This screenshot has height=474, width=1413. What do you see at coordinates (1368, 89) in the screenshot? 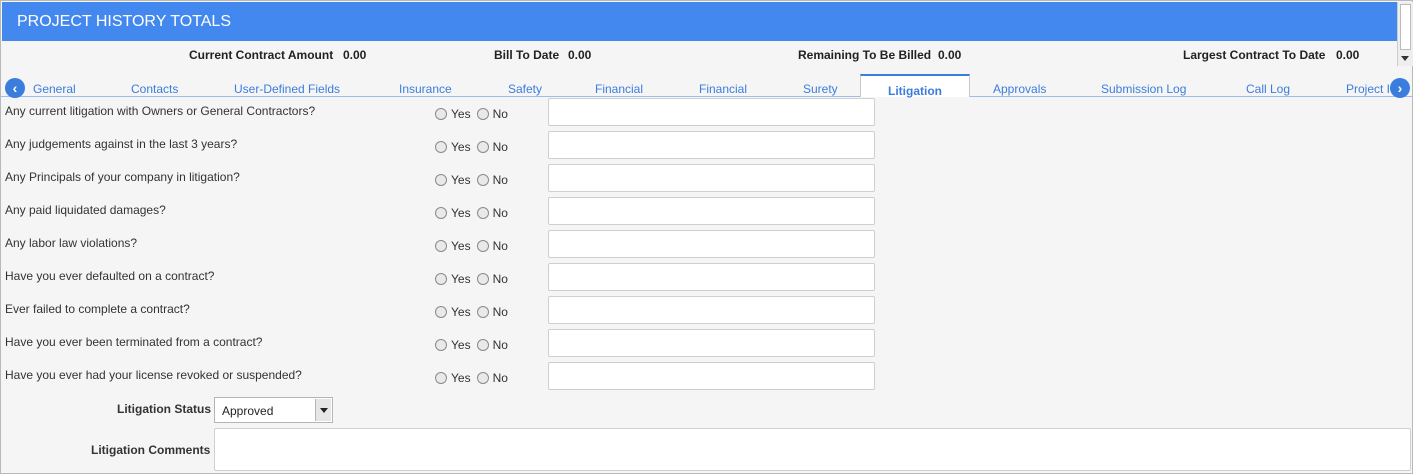
I see `tab-project: Project I` at bounding box center [1368, 89].